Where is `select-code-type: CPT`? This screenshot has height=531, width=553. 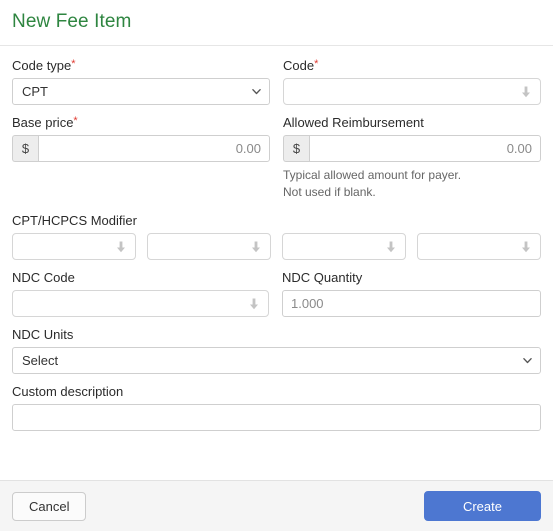
select-code-type: CPT is located at coordinates (141, 91).